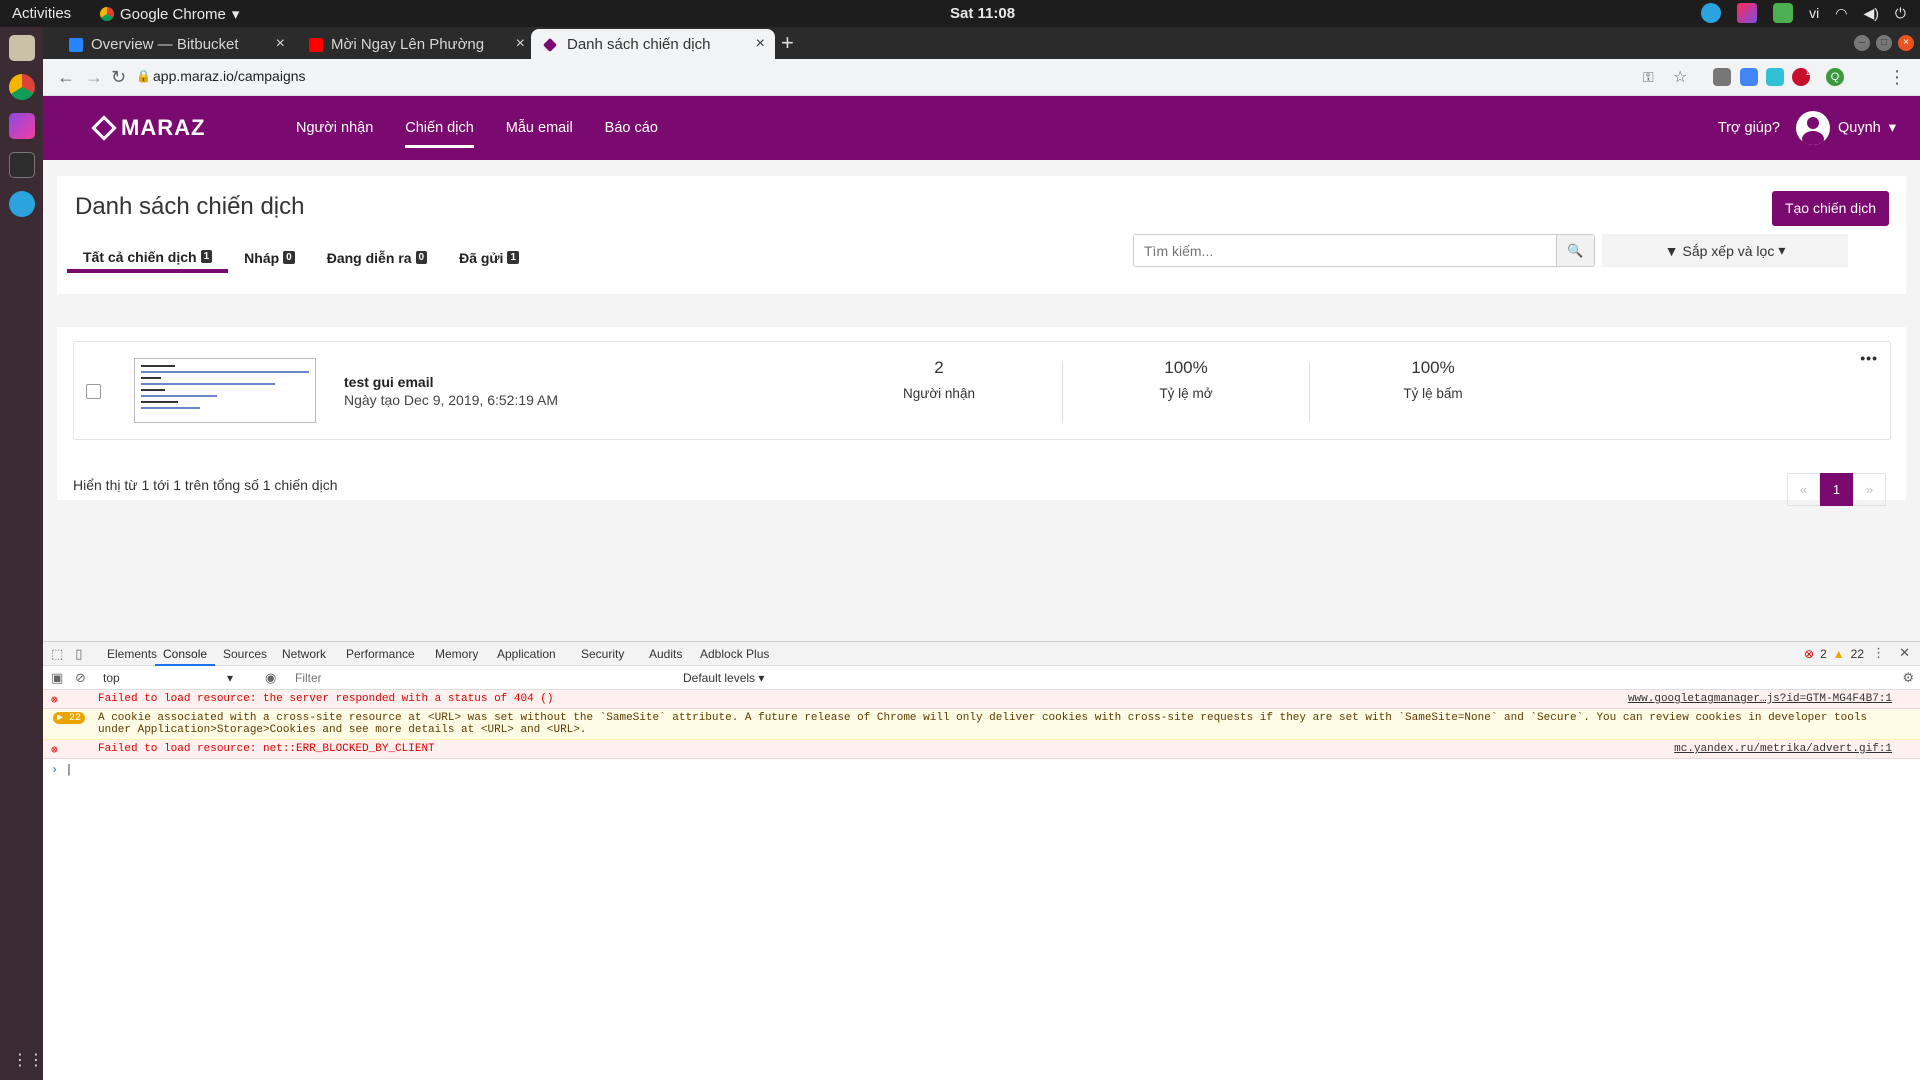  What do you see at coordinates (1680, 77) in the screenshot?
I see `bookmark-star-icon: ☆` at bounding box center [1680, 77].